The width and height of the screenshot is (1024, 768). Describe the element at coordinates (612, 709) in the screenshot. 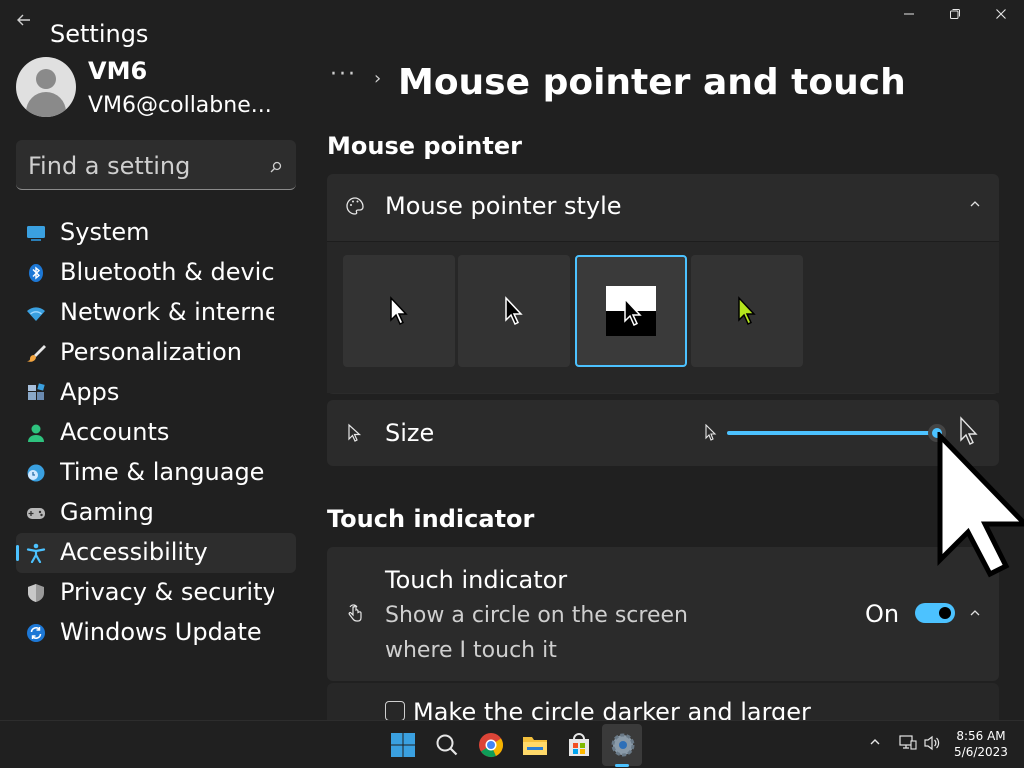

I see `darker-circle-label: Make the circle darker and larger` at that location.